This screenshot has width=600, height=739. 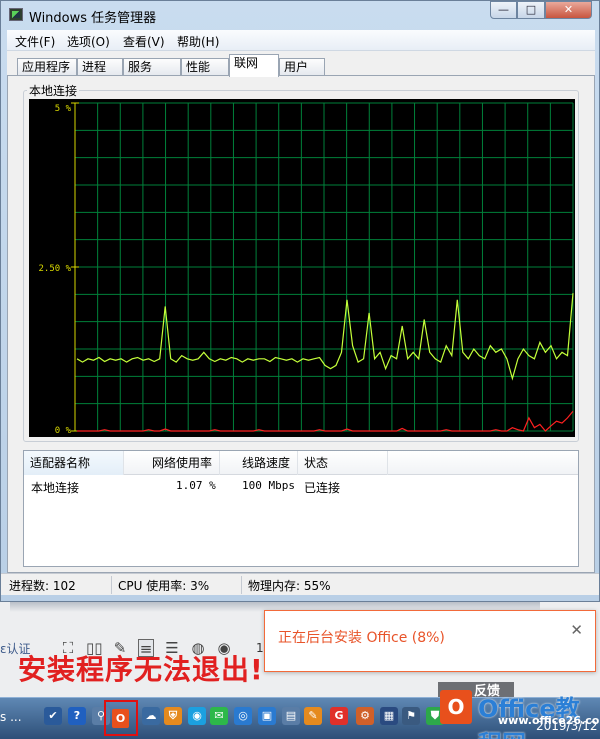 I want to click on link-speed-cell: 100 Mbps, so click(x=268, y=485).